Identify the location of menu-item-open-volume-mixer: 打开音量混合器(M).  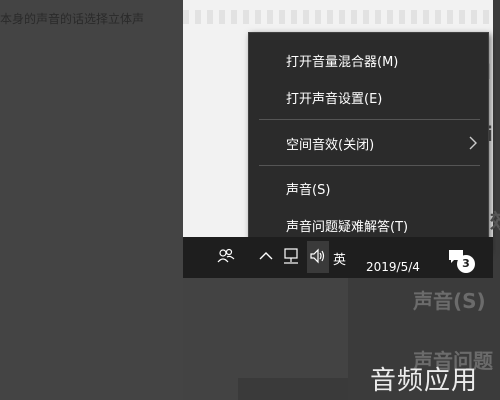
(368, 60).